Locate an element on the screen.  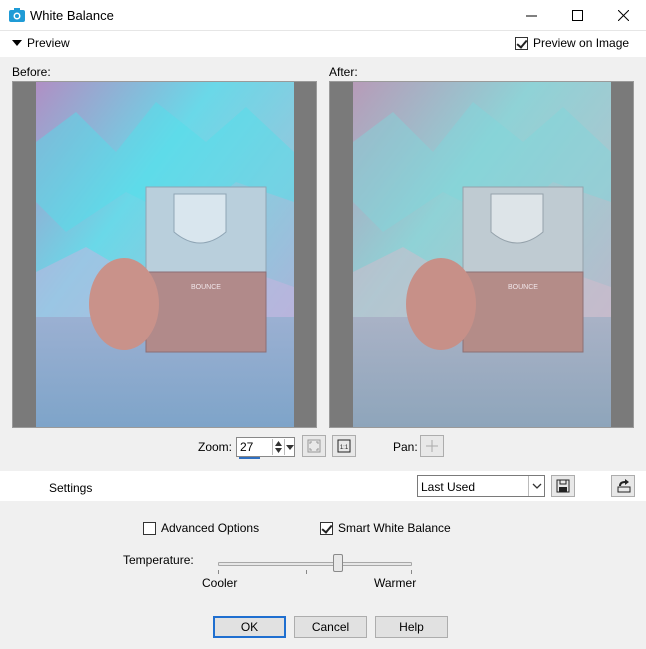
preview-toggle: Preview is located at coordinates (41, 43).